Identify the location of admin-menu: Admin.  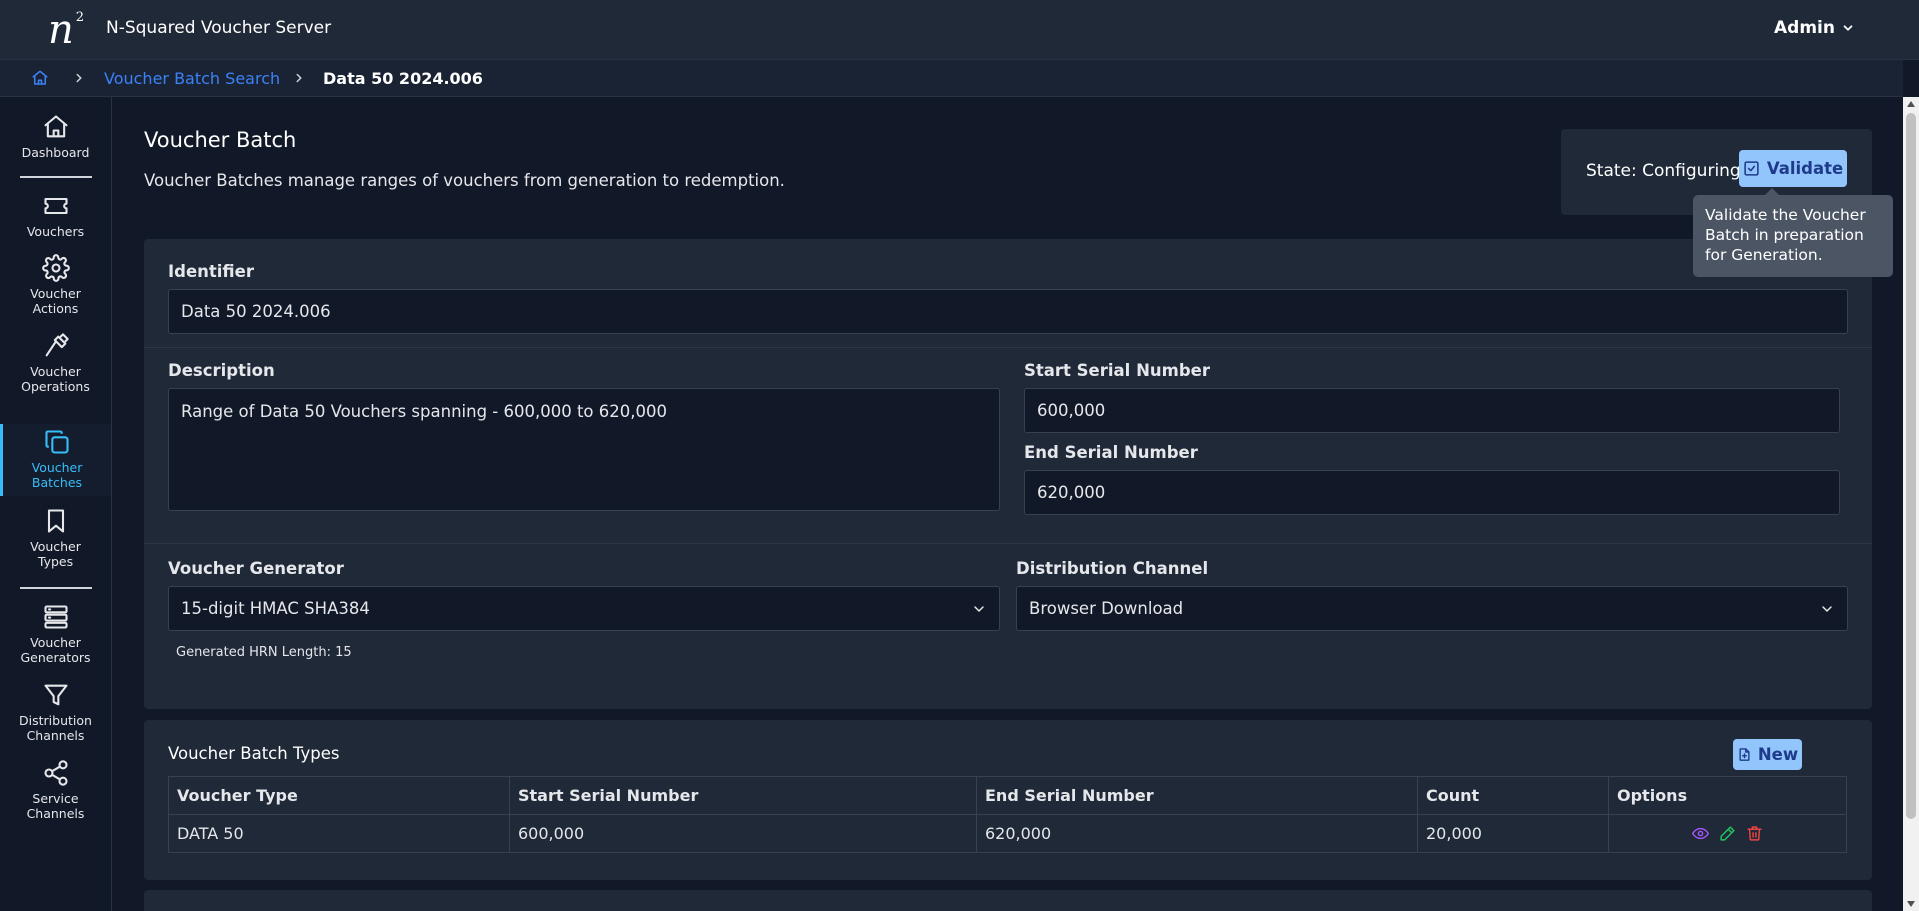
(1814, 28).